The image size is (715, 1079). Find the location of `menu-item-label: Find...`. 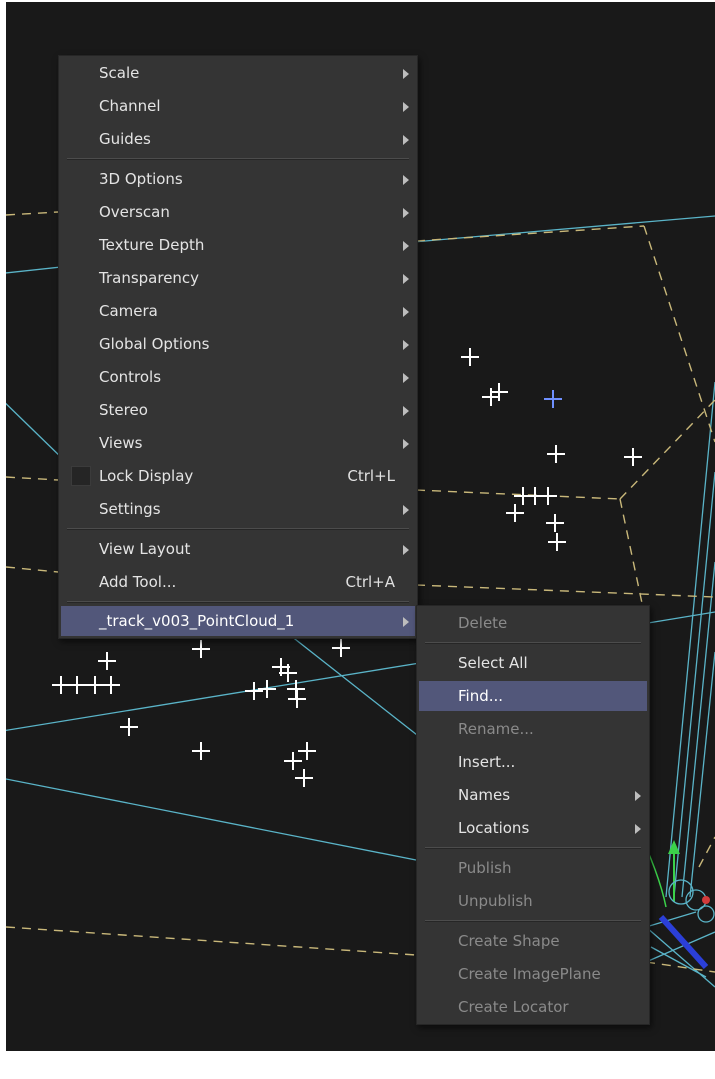

menu-item-label: Find... is located at coordinates (481, 696).